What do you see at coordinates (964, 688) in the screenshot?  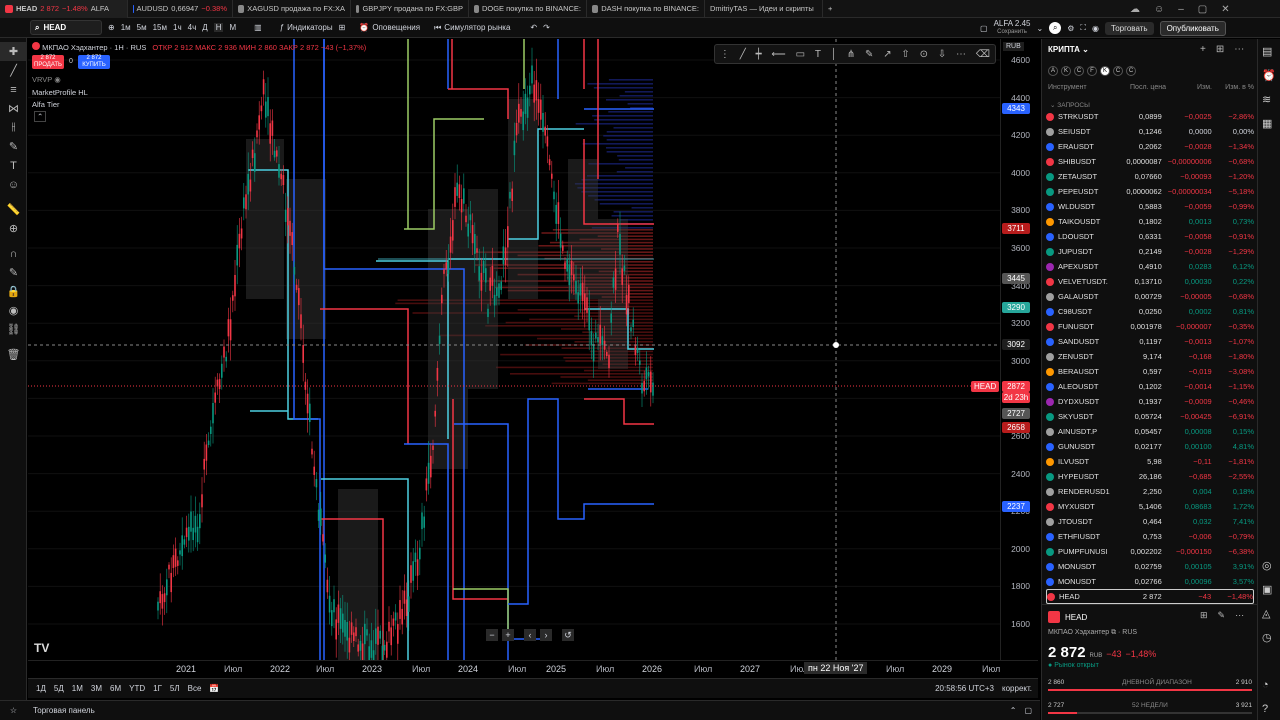 I see `clock: 20:58:56 UTC+3` at bounding box center [964, 688].